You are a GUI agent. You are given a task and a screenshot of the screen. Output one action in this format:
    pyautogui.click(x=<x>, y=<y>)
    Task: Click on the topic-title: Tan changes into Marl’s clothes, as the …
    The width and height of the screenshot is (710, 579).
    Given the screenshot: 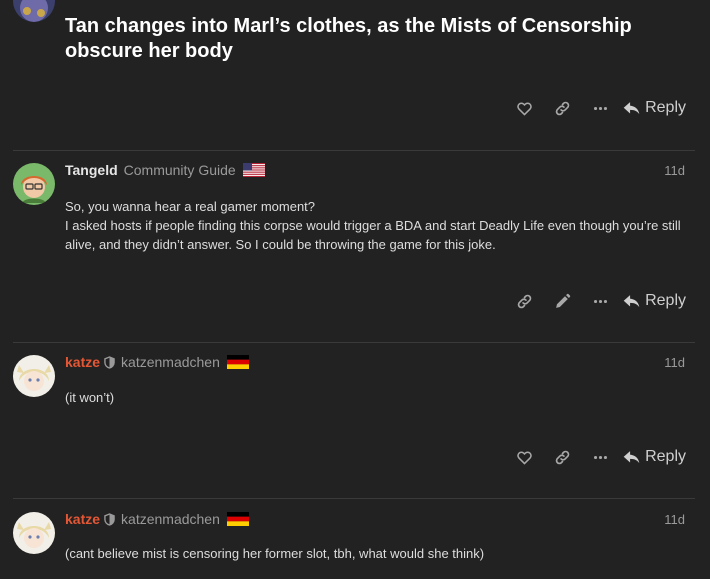 What is the action you would take?
    pyautogui.click(x=348, y=38)
    